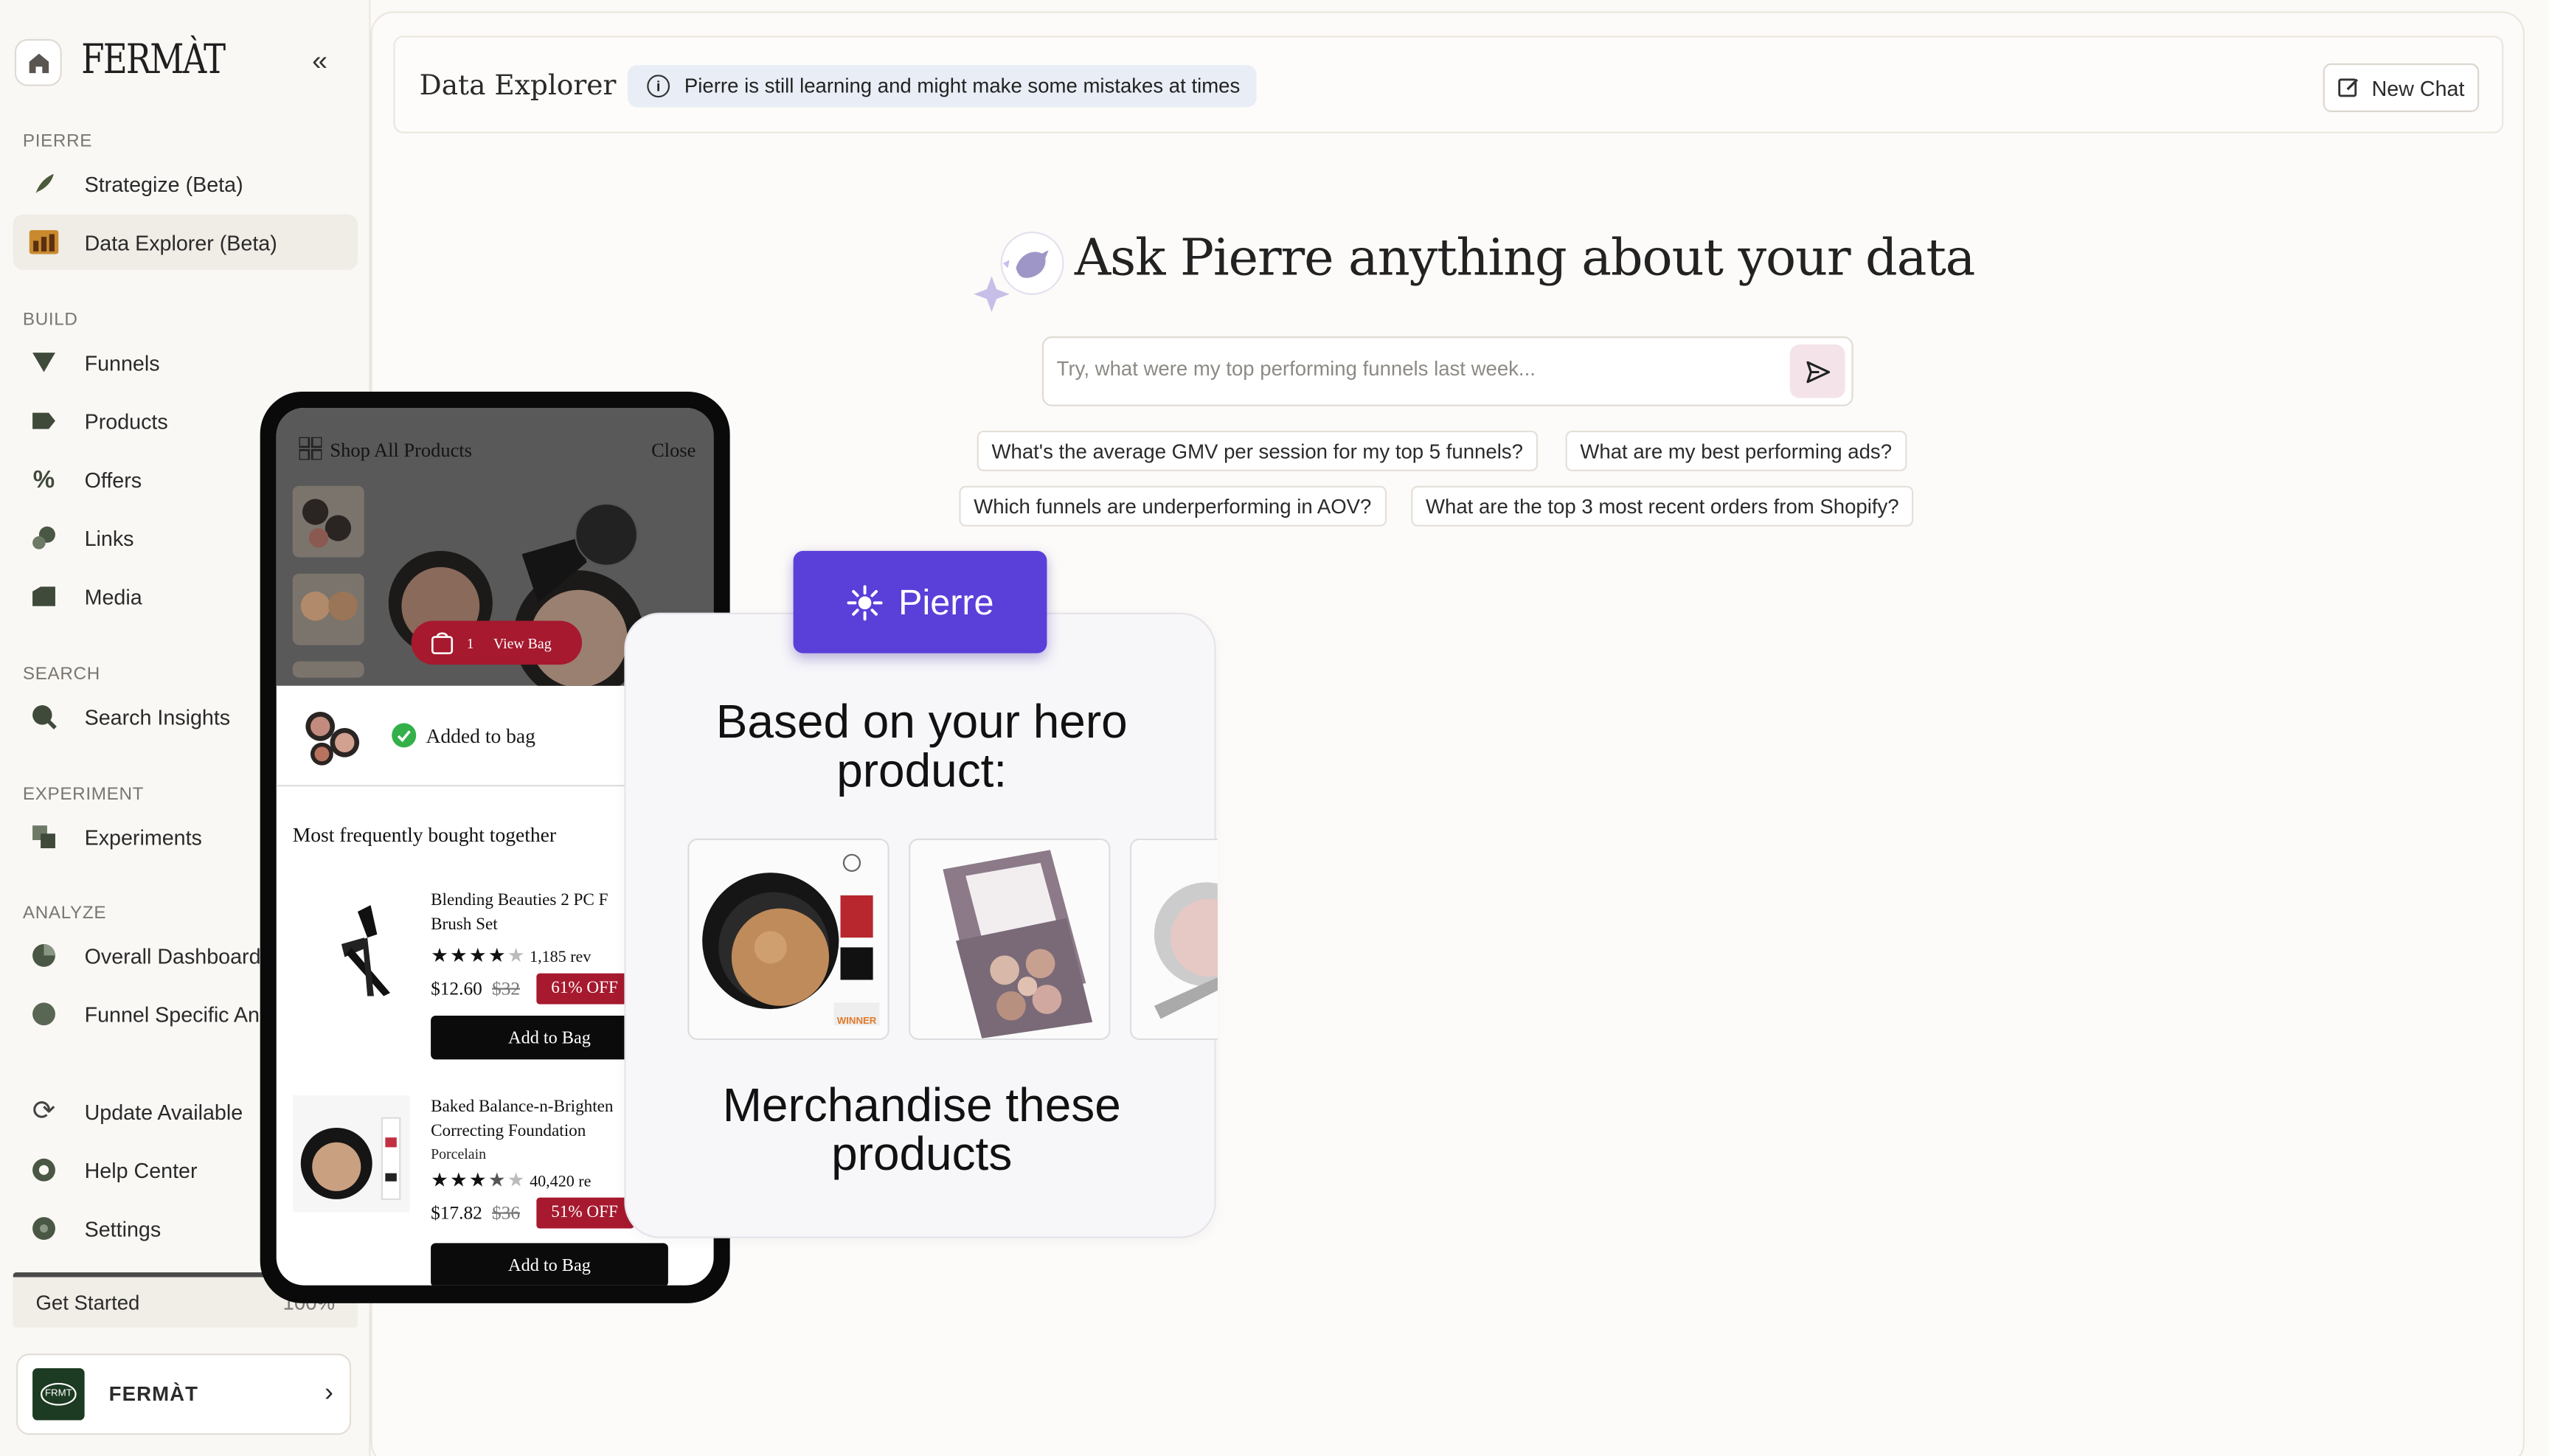 The height and width of the screenshot is (1456, 2549). Describe the element at coordinates (83, 795) in the screenshot. I see `section-label-experiment: EXPERIMENT` at that location.